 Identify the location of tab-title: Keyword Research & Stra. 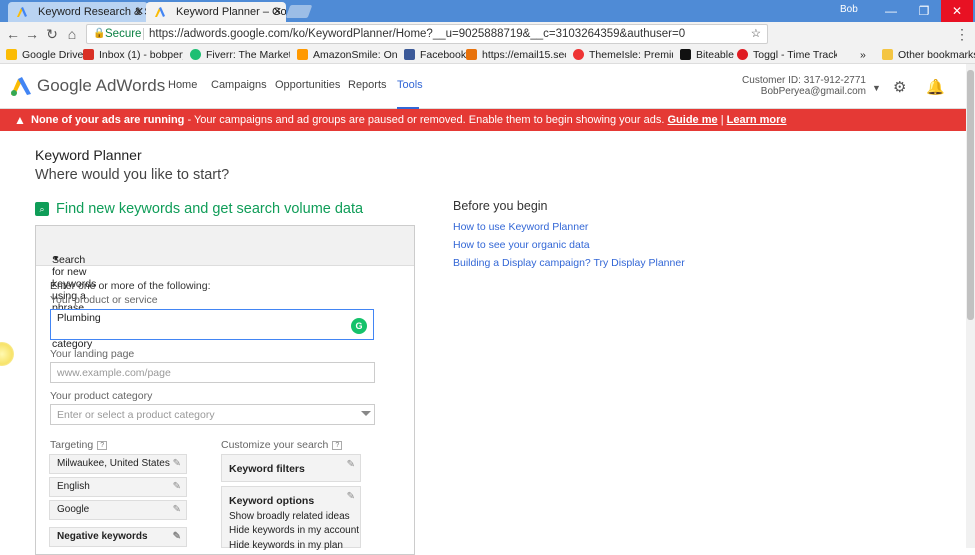
(93, 12).